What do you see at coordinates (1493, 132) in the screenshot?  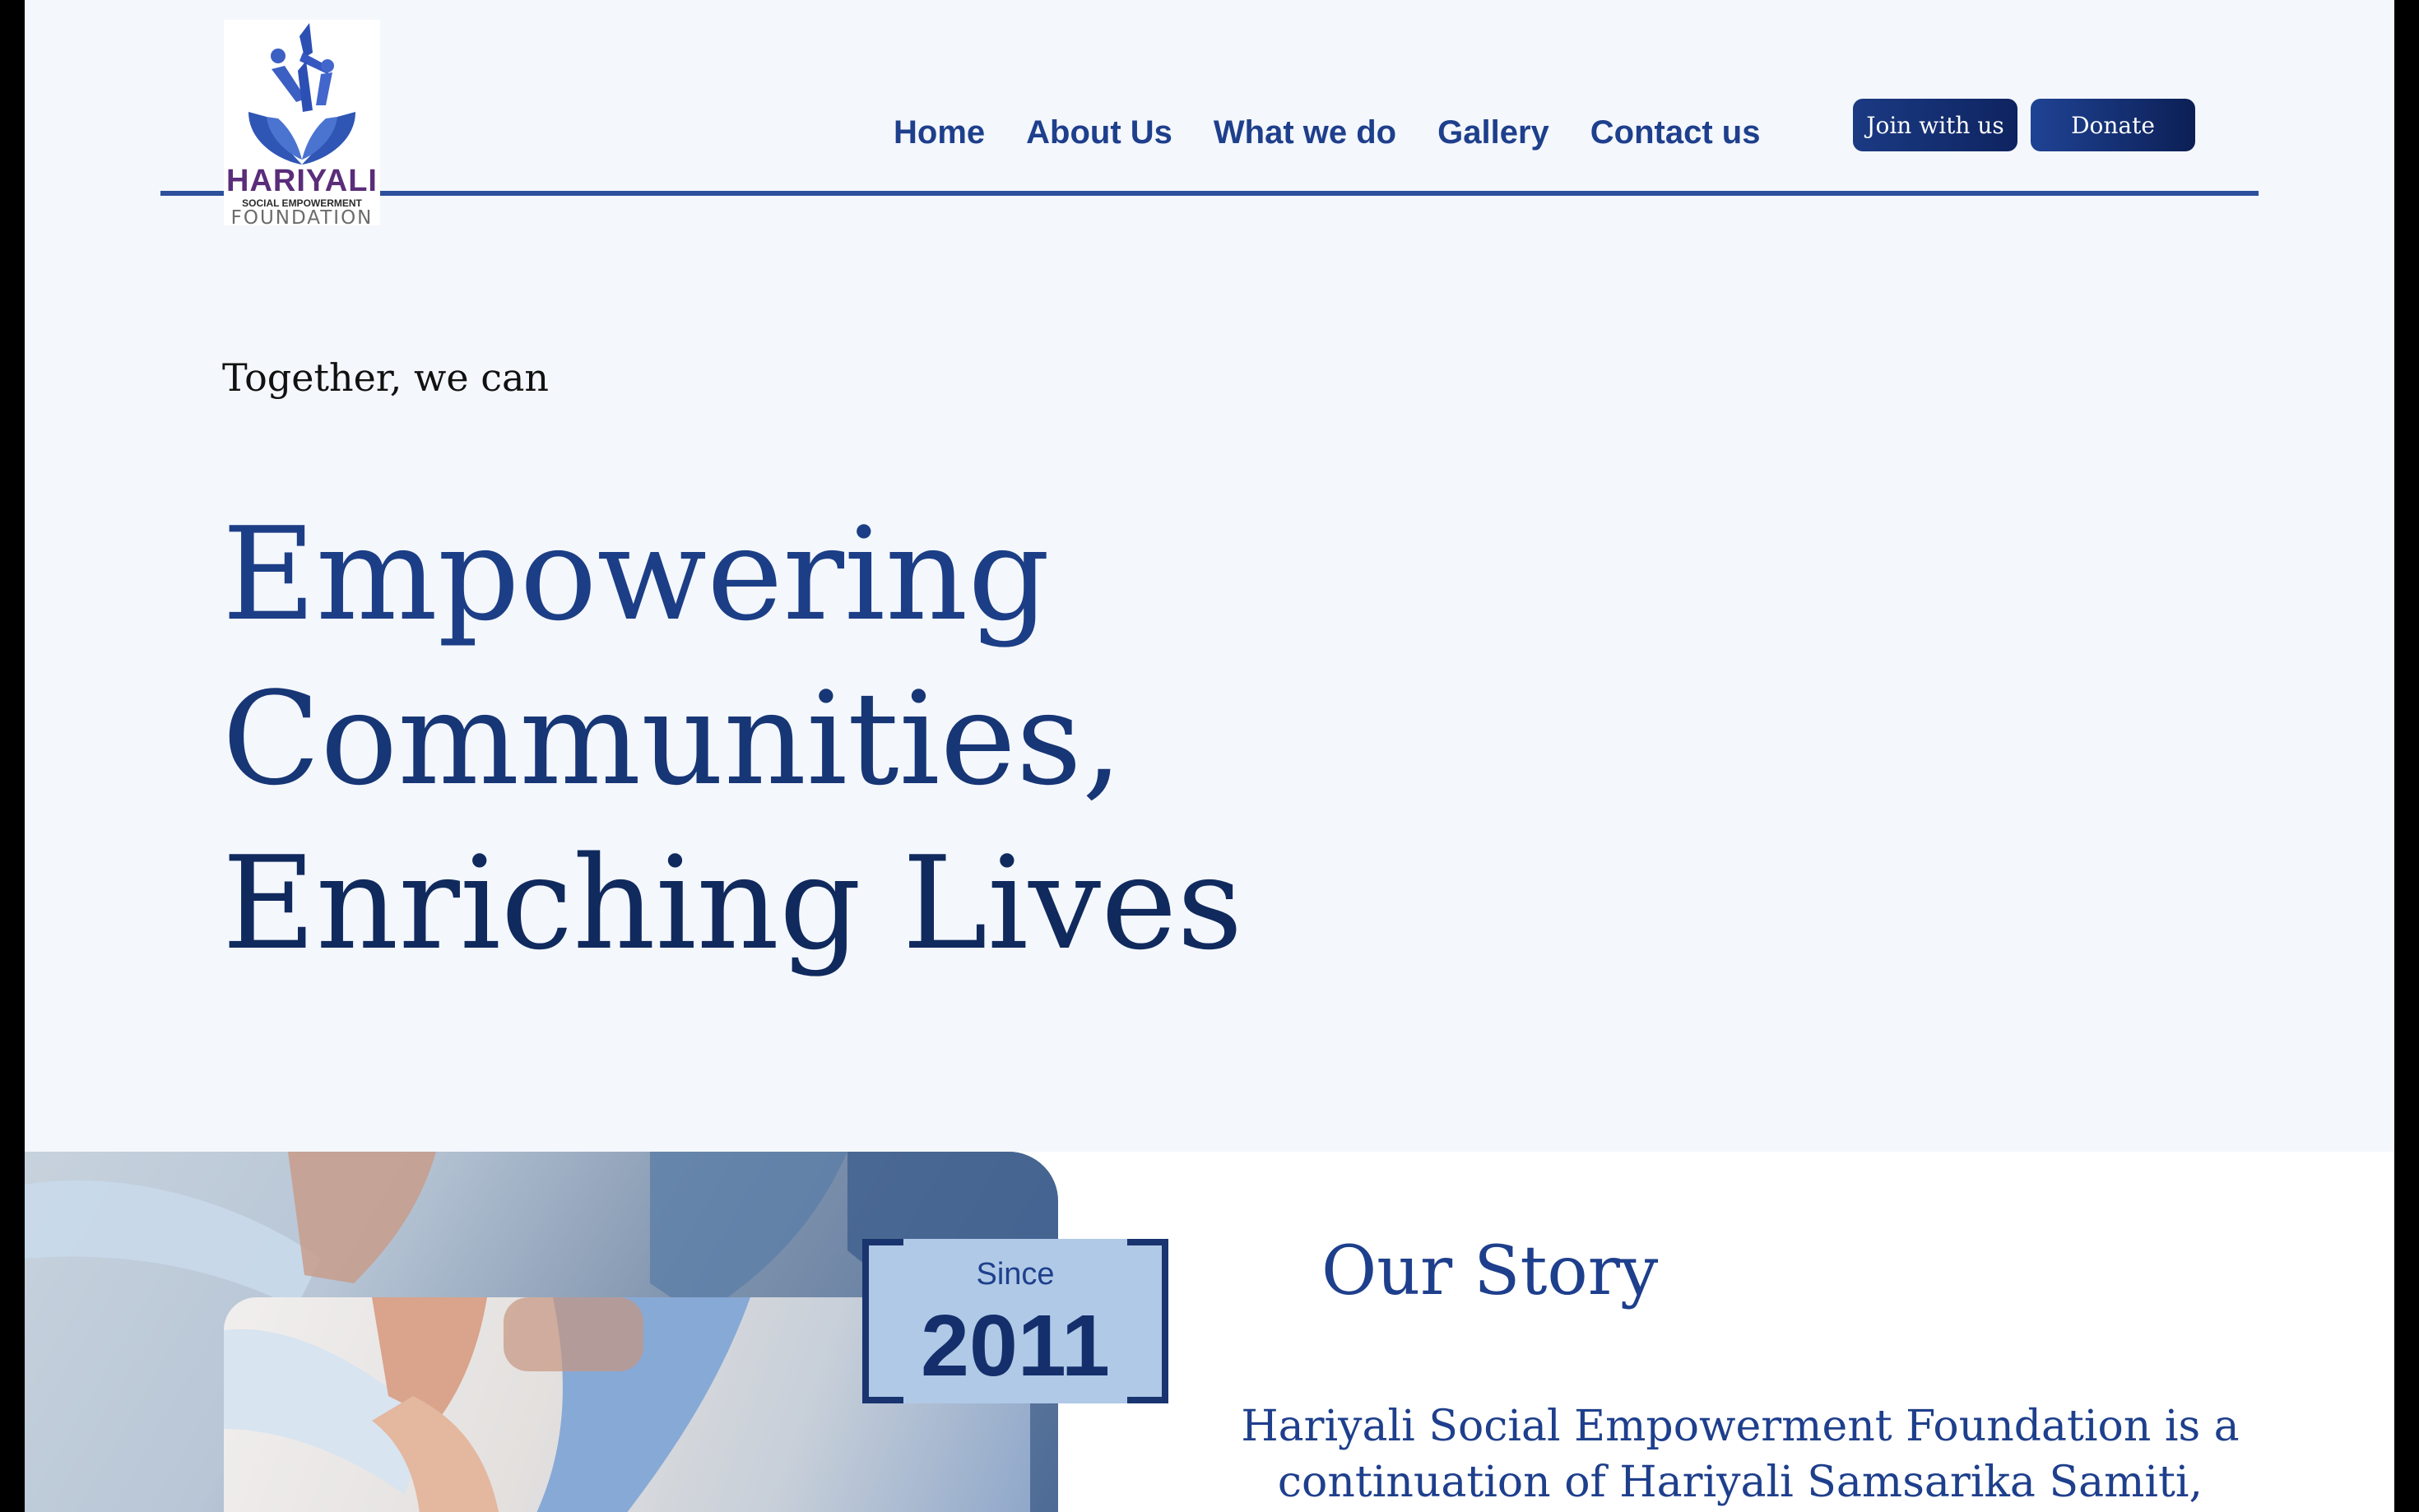 I see `nav-gallery: Gallery` at bounding box center [1493, 132].